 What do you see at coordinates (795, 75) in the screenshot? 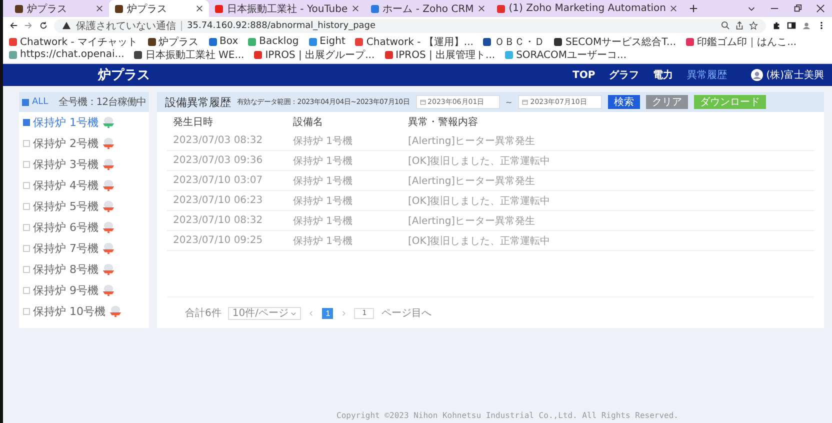
I see `user-name: (株)富士美興` at bounding box center [795, 75].